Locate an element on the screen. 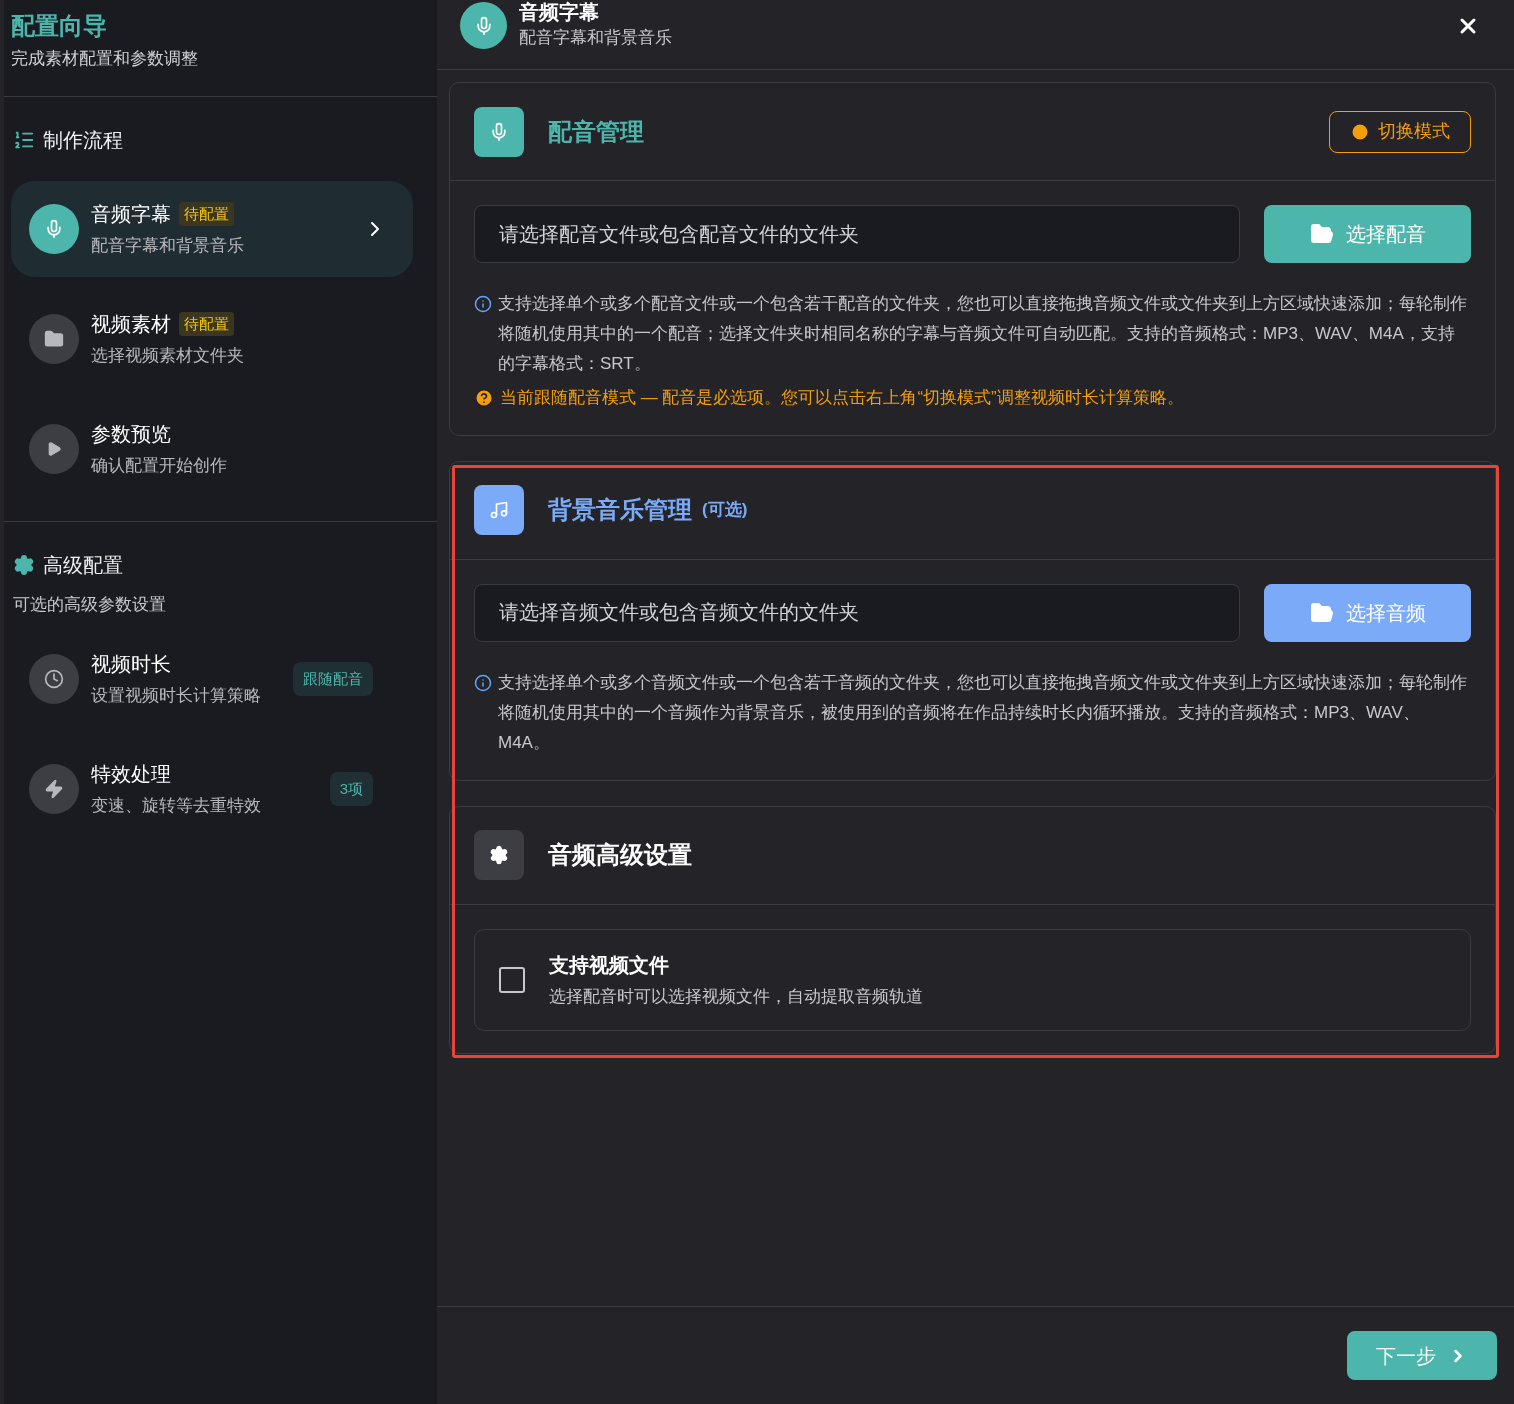  mode-warning-text: 当前跟随配音模式 — 配音是必选项。您可以点击右上角“切换模式”调整视频时长计算策略。 is located at coordinates (842, 398).